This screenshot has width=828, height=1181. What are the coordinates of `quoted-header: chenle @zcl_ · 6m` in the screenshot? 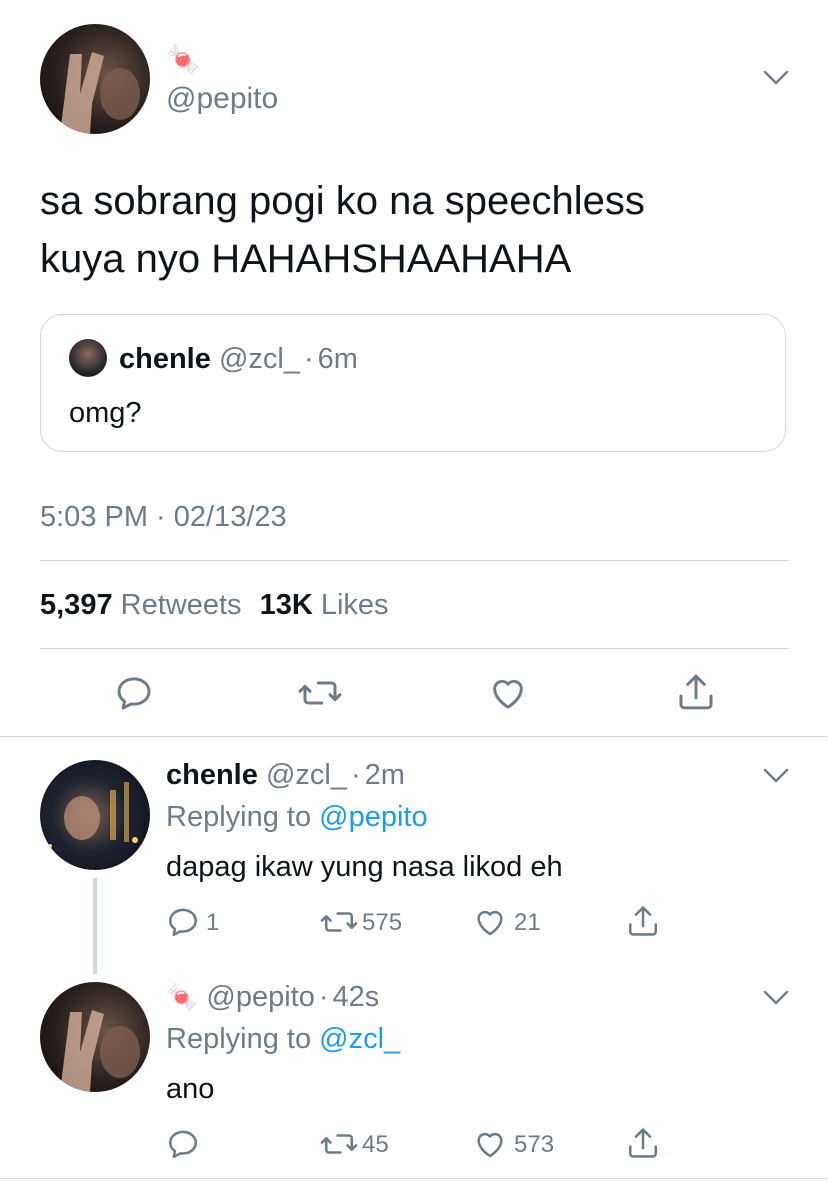 It's located at (238, 359).